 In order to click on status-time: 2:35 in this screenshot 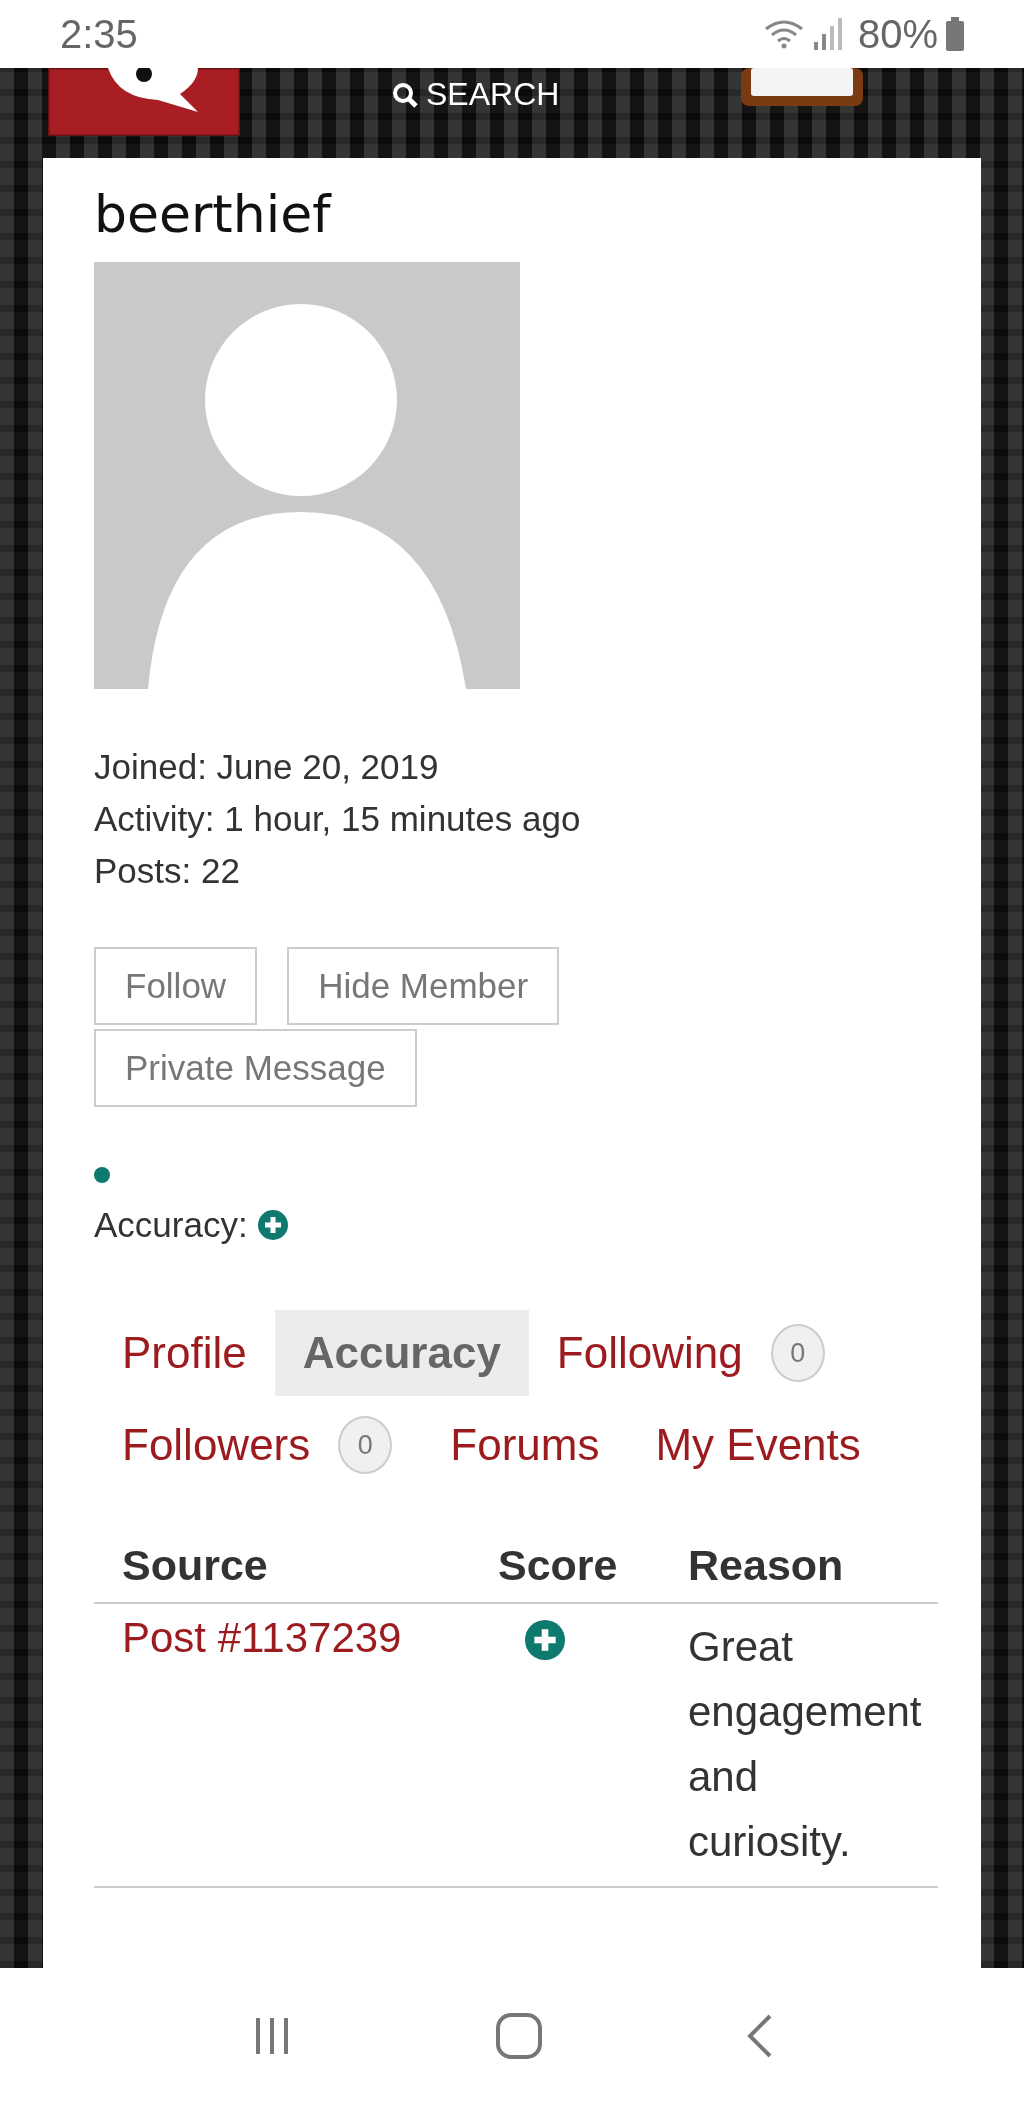, I will do `click(99, 34)`.